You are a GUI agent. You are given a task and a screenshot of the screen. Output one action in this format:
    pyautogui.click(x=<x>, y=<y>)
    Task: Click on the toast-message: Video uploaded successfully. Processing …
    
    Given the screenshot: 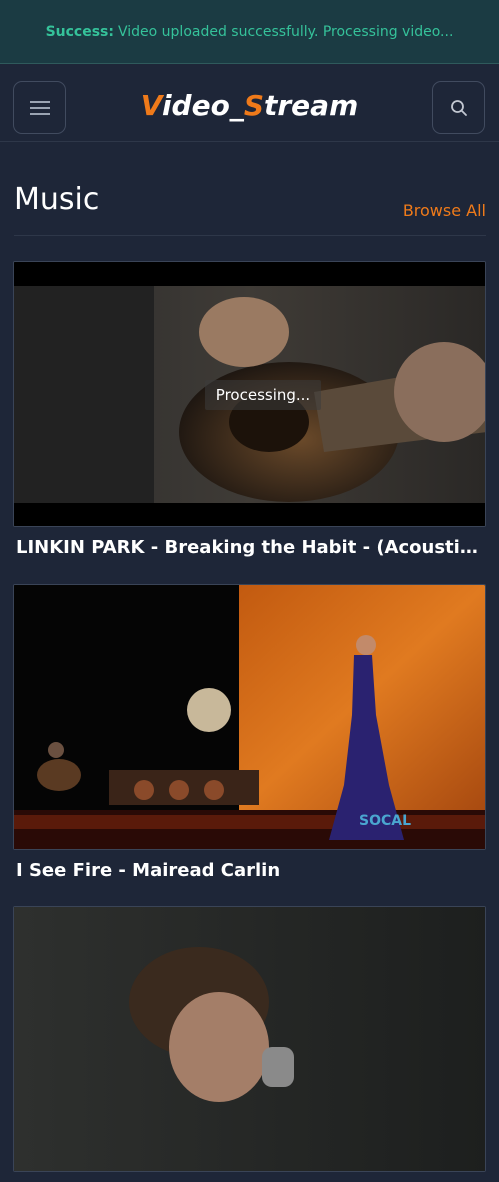 What is the action you would take?
    pyautogui.click(x=286, y=31)
    